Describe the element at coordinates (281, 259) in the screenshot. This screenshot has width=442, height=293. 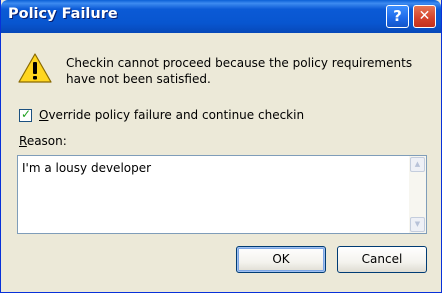
I see `ok-button: OK` at that location.